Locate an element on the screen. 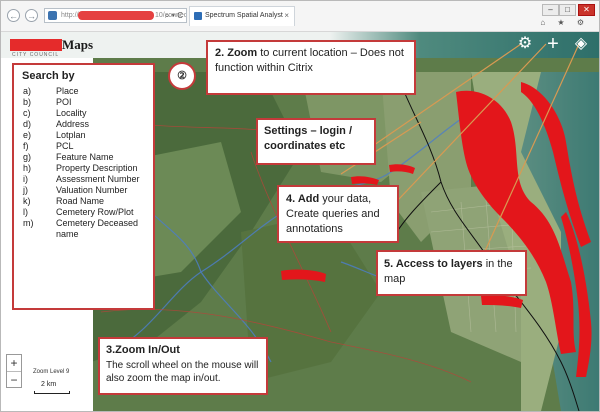 This screenshot has width=600, height=412. close-button: ✕ is located at coordinates (586, 10).